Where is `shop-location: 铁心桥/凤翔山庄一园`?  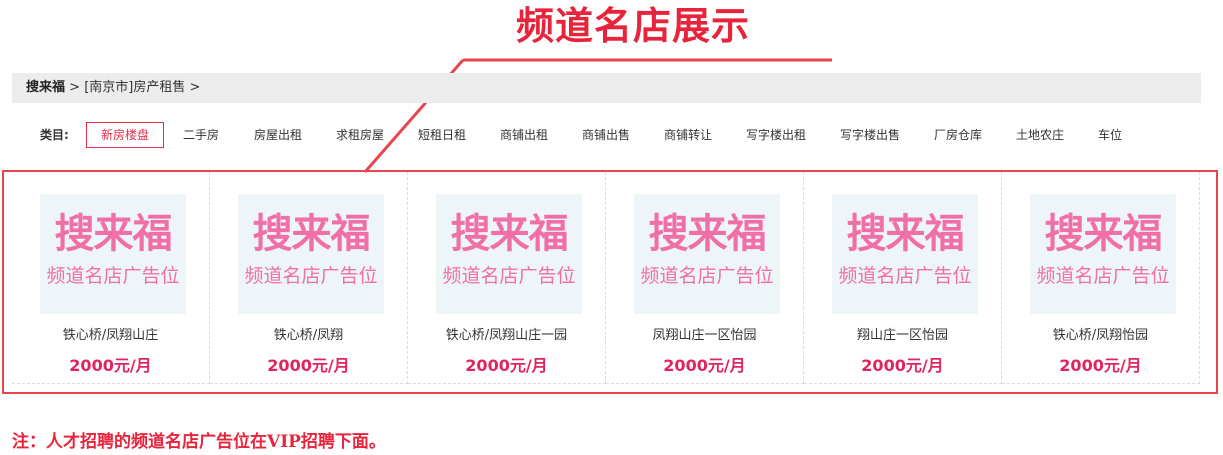
shop-location: 铁心桥/凤翔山庄一园 is located at coordinates (506, 333).